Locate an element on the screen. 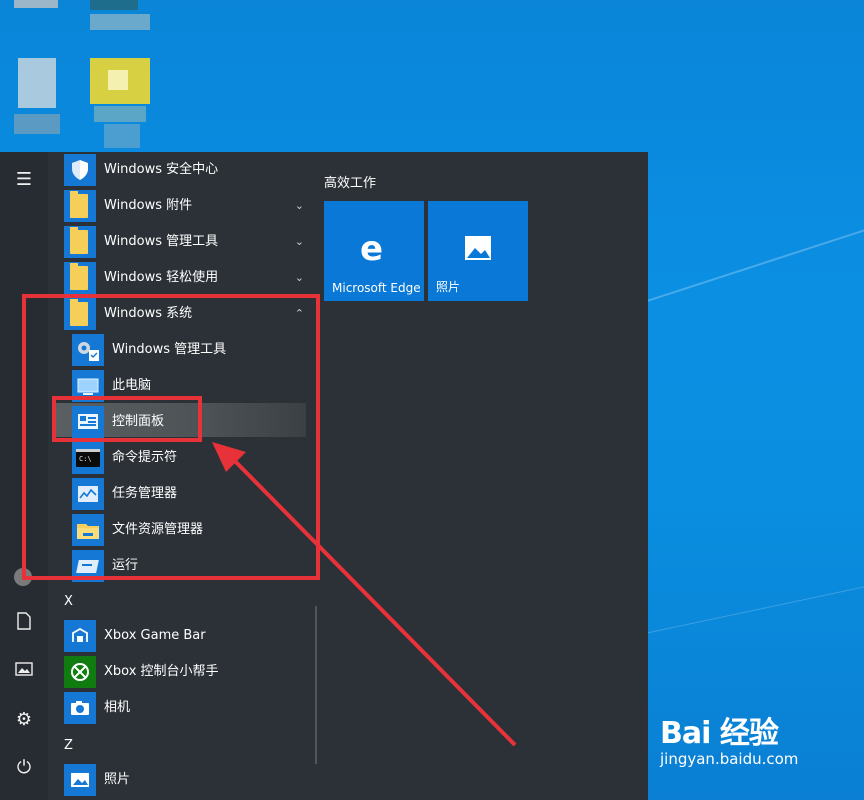  watermark-brand: Bai 经验 is located at coordinates (719, 733).